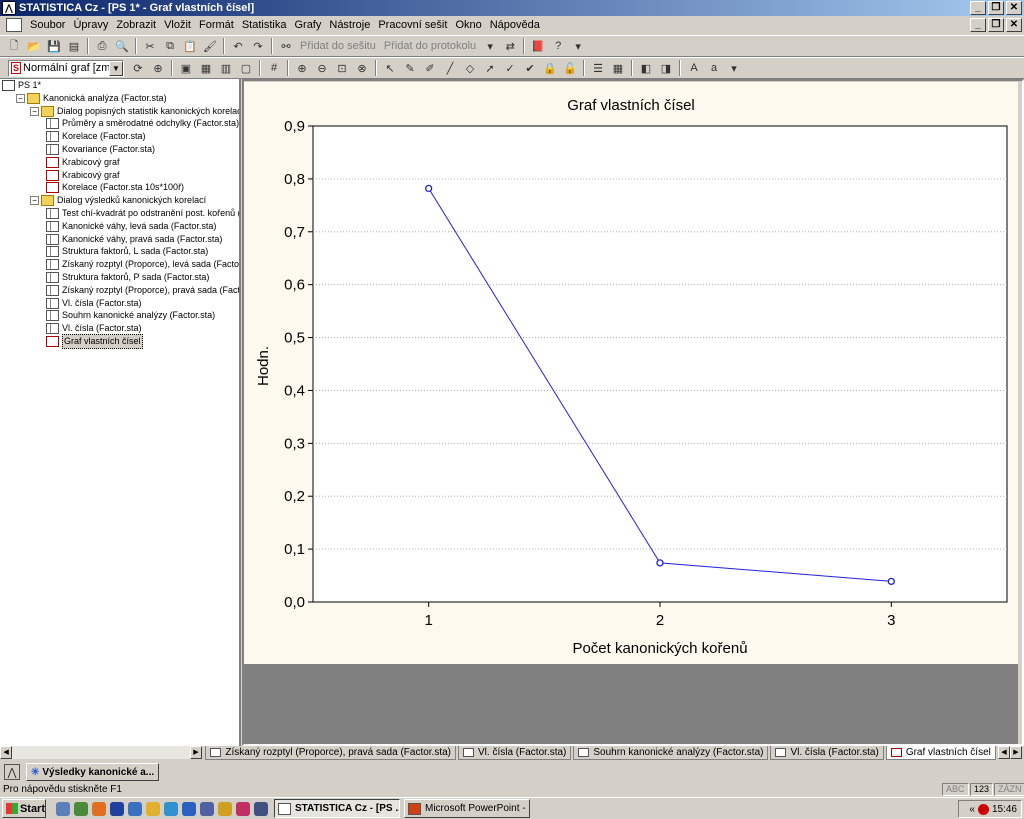 This screenshot has height=819, width=1024. What do you see at coordinates (12, 772) in the screenshot?
I see `chart-icon: ⋀` at bounding box center [12, 772].